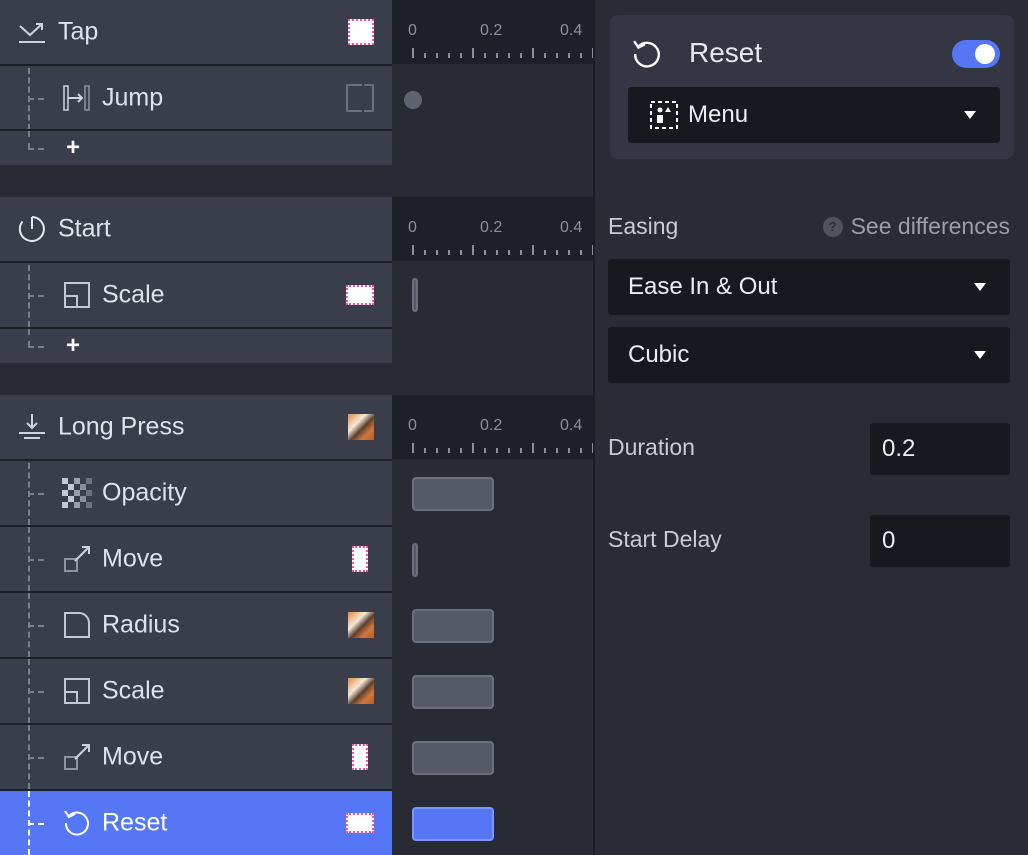 The width and height of the screenshot is (1028, 855). I want to click on ruler-label: 0.4, so click(571, 425).